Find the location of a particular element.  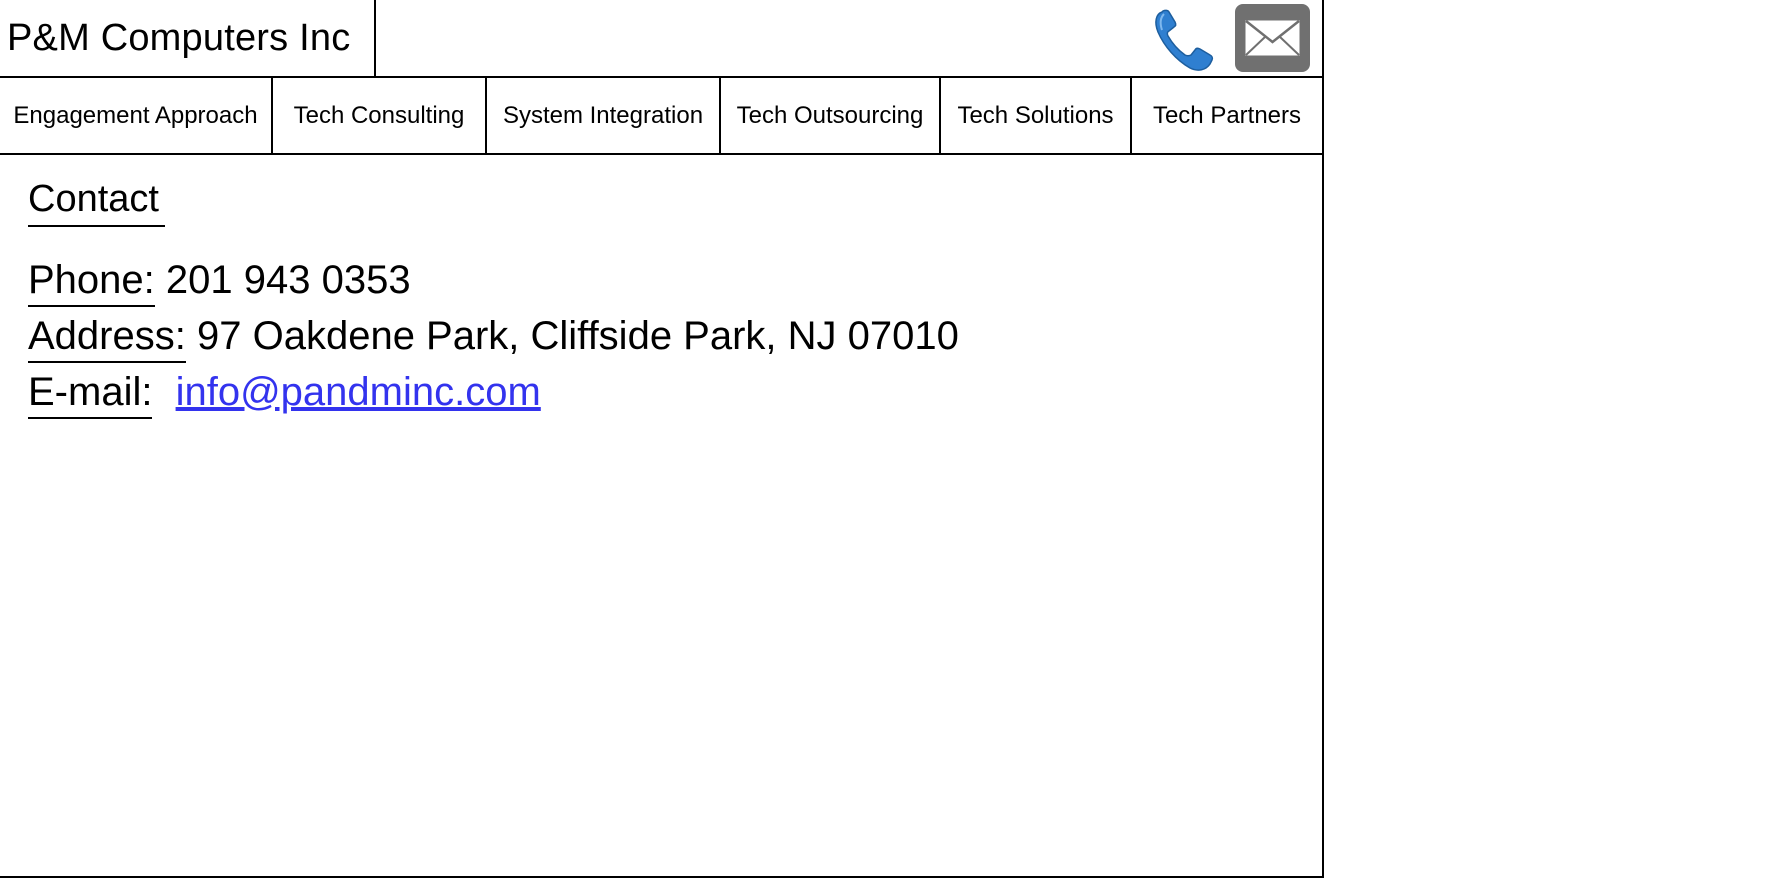

nav-item-label: Tech Partners is located at coordinates (1227, 115).